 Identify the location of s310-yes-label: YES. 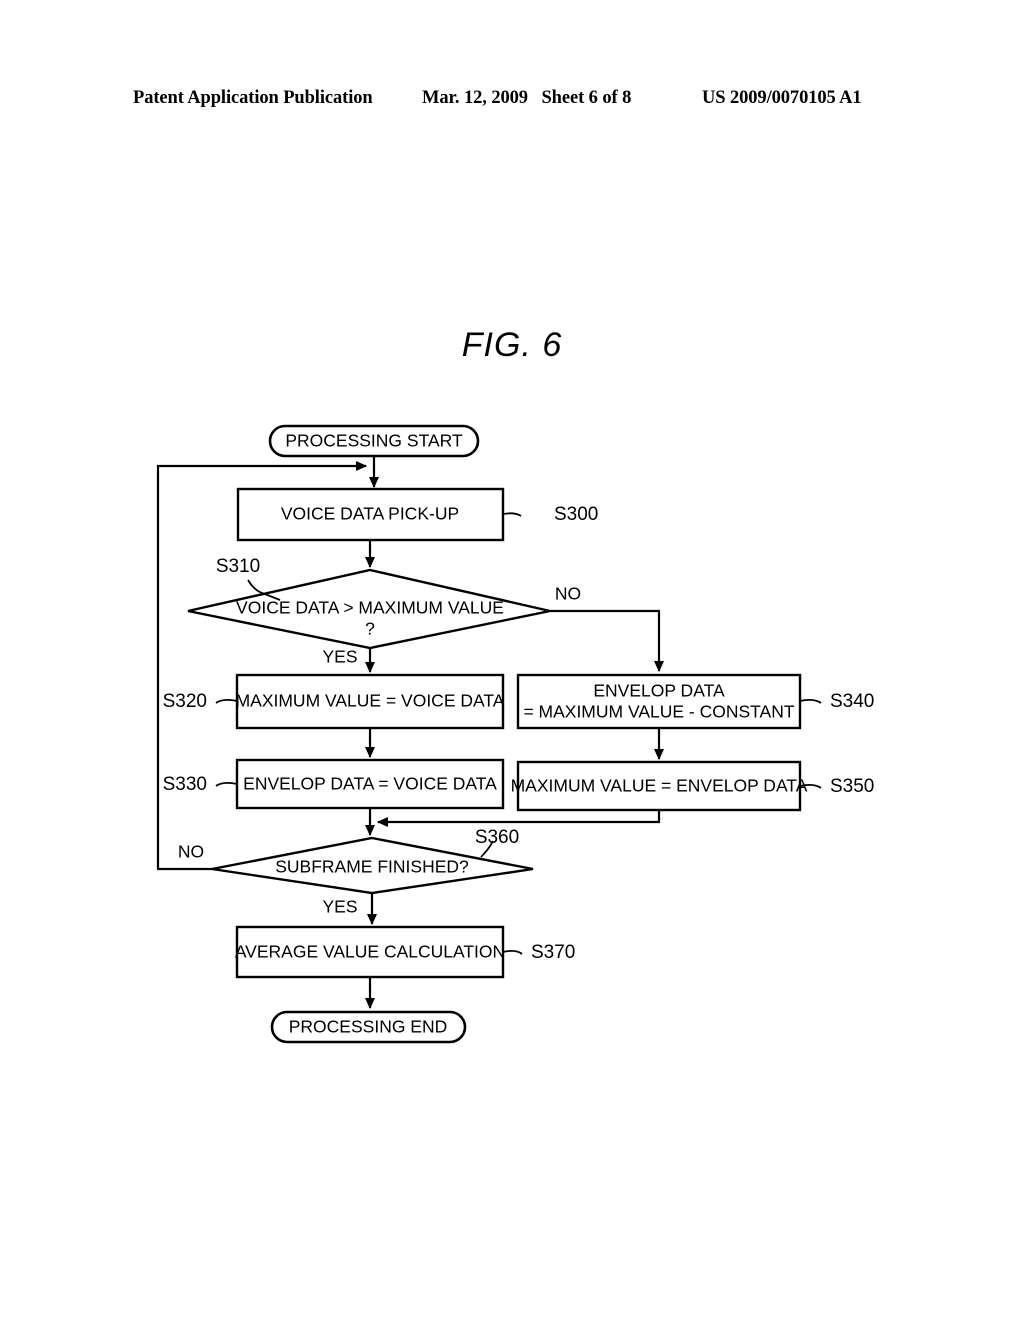
(339, 657).